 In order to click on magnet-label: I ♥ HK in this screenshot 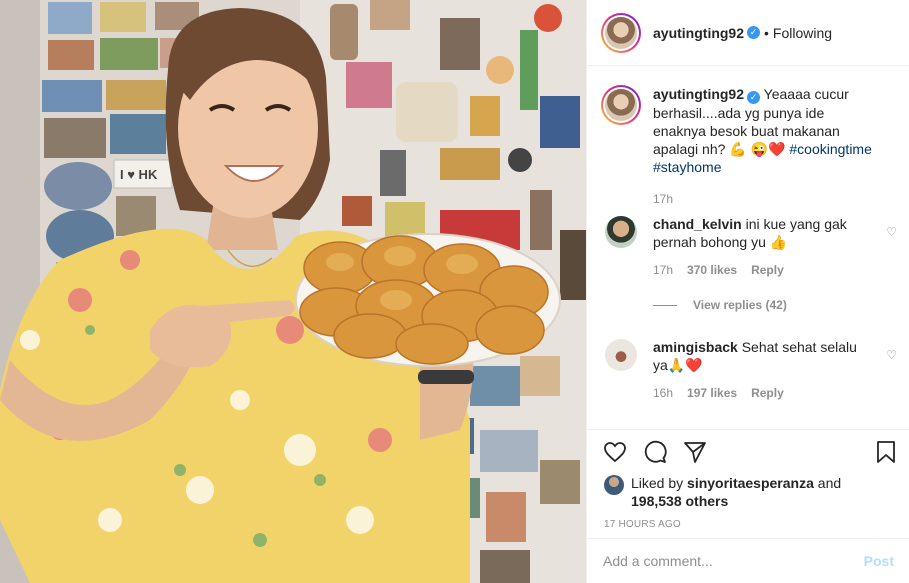, I will do `click(139, 174)`.